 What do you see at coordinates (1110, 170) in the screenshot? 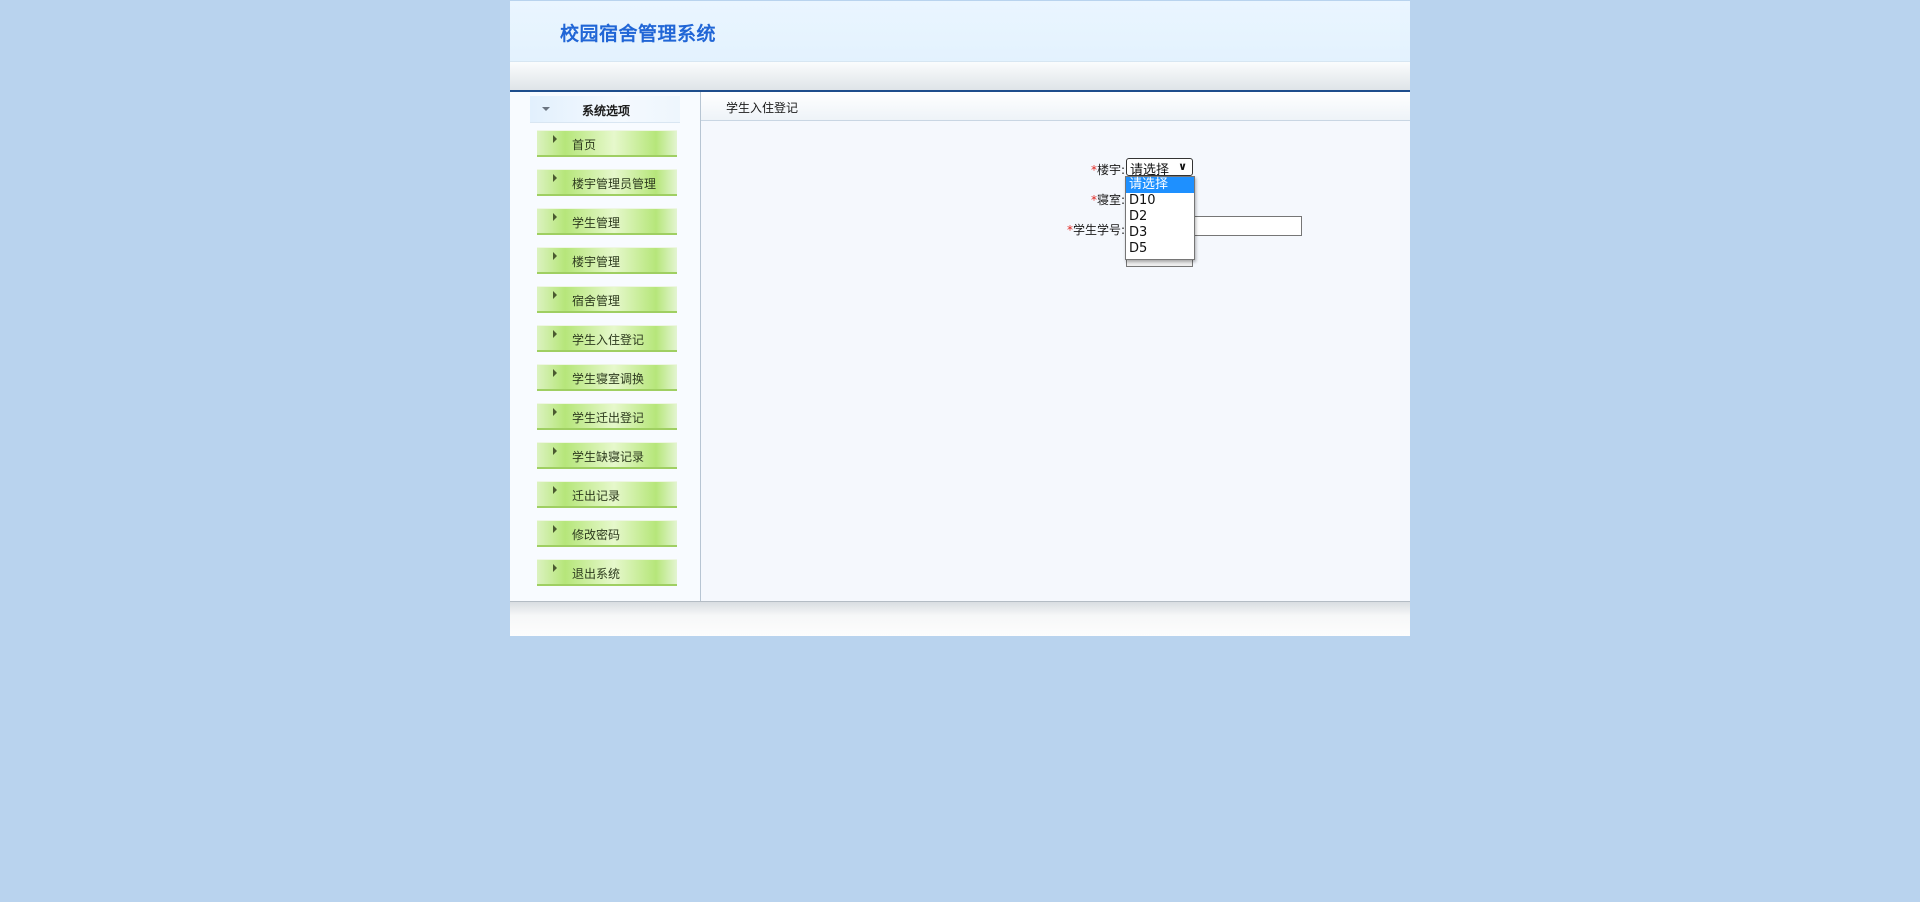
I see `building-label-text: 楼宇:` at bounding box center [1110, 170].